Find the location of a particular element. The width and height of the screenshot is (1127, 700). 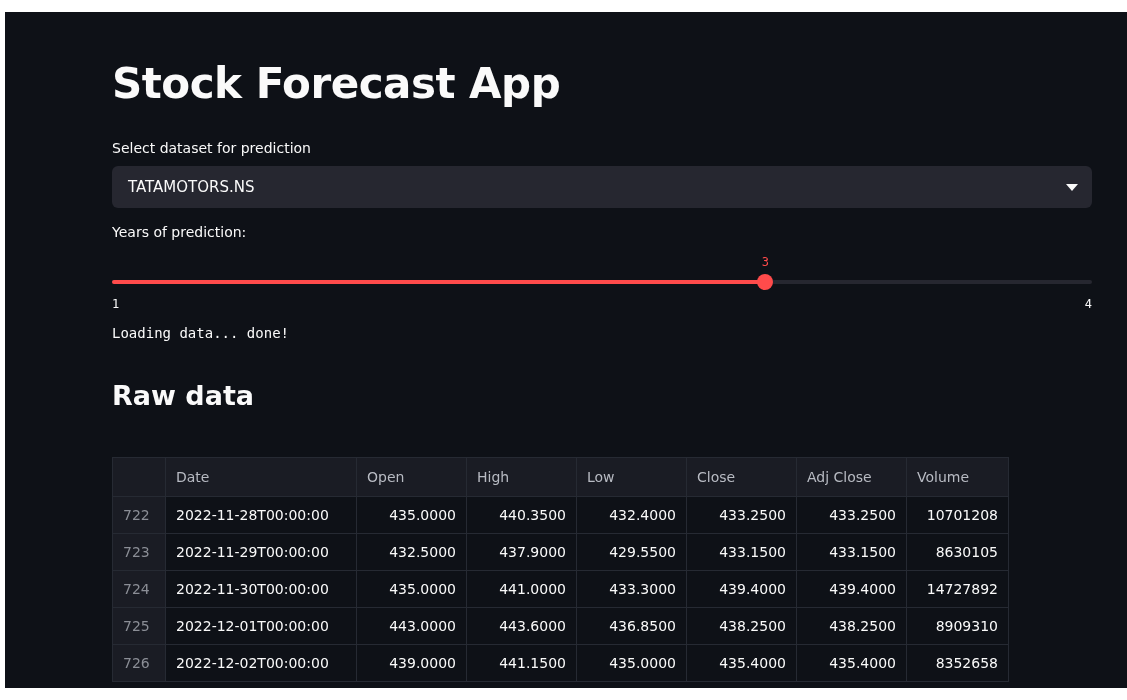

row-index: 725 is located at coordinates (139, 626).